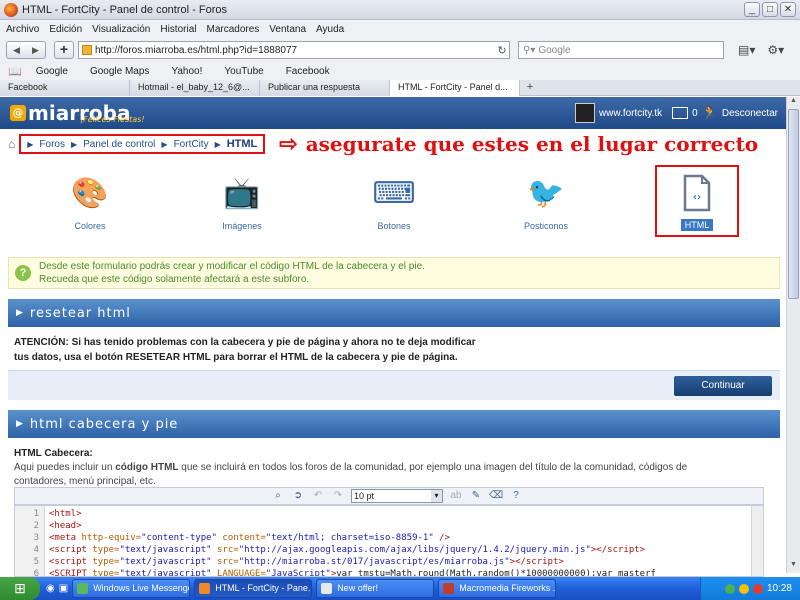 This screenshot has height=600, width=800. Describe the element at coordinates (77, 113) in the screenshot. I see `miarroba-logo: @ miarroba ¡Felices Fiestas!` at that location.